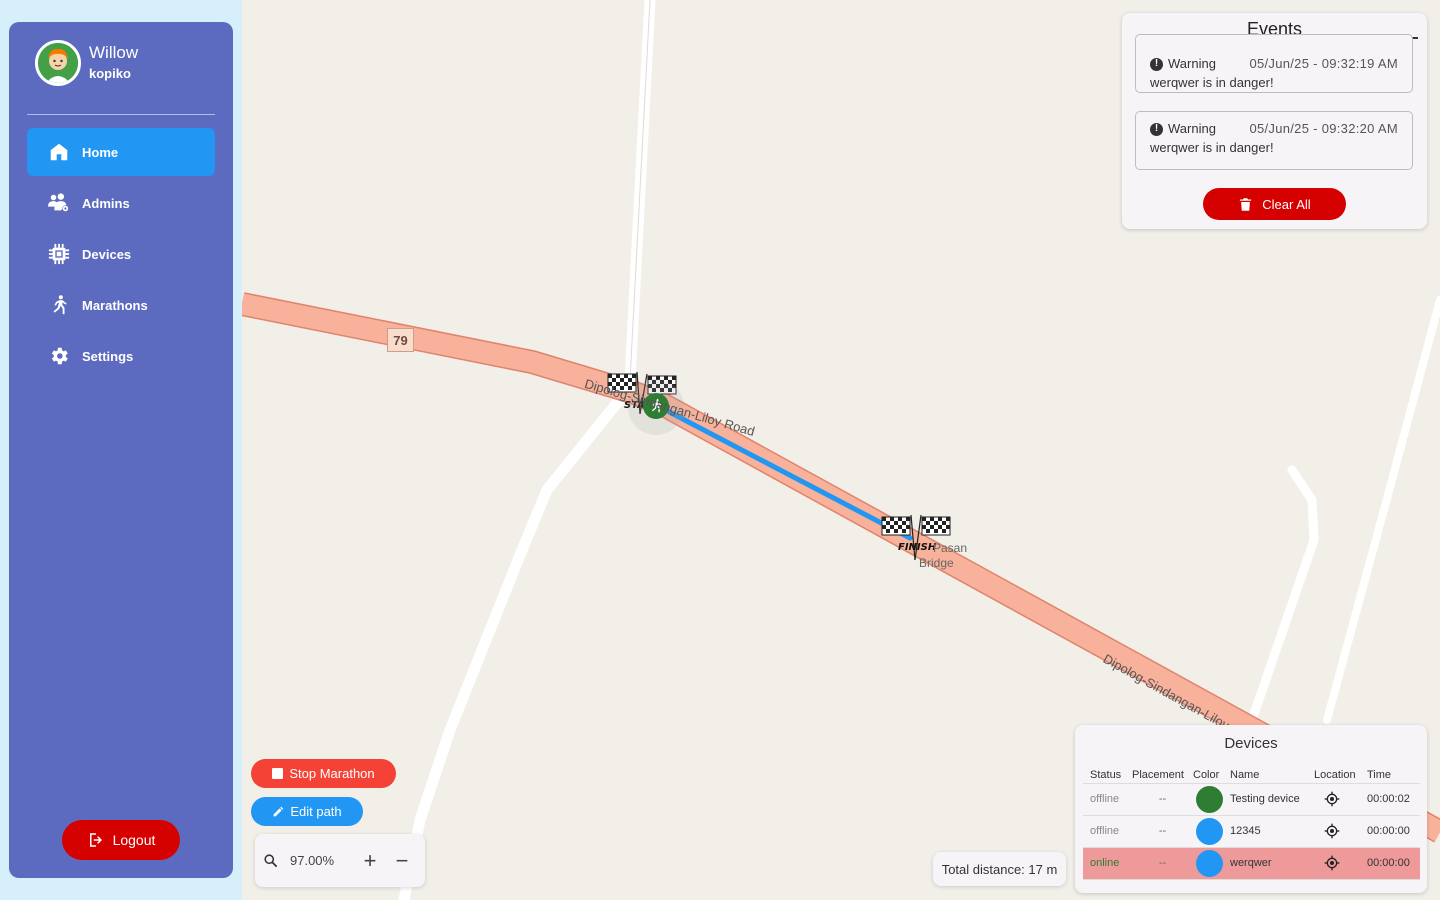 The image size is (1440, 900). Describe the element at coordinates (999, 869) in the screenshot. I see `total-distance: Total distance: 17 m` at that location.